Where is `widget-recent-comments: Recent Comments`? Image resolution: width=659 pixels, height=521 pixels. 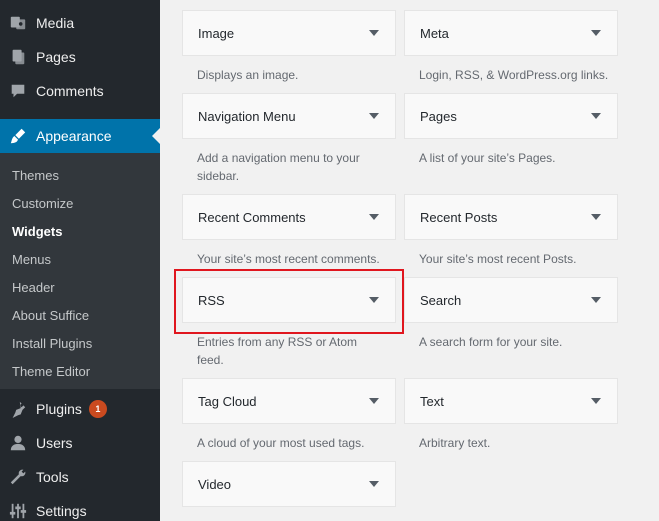 widget-recent-comments: Recent Comments is located at coordinates (289, 217).